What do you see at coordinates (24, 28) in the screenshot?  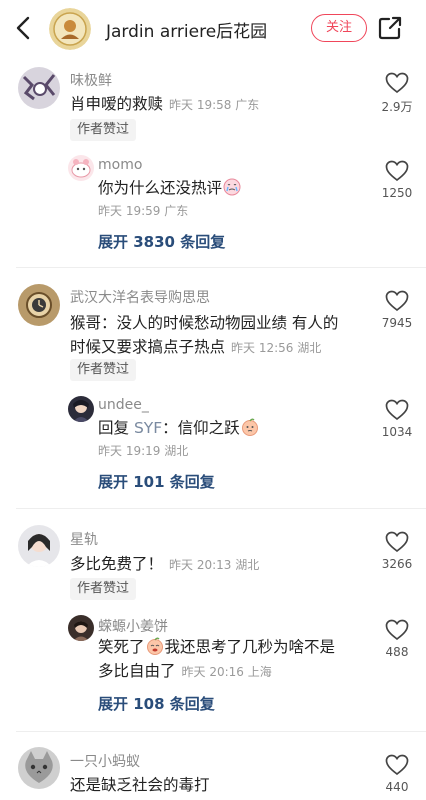 I see `back-arrow-icon` at bounding box center [24, 28].